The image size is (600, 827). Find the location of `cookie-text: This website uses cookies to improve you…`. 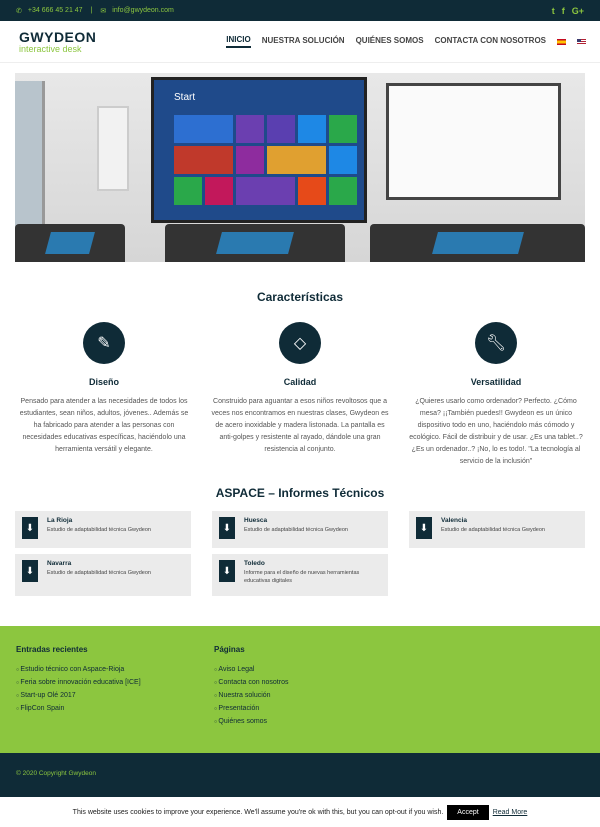

cookie-text: This website uses cookies to improve you… is located at coordinates (258, 812).